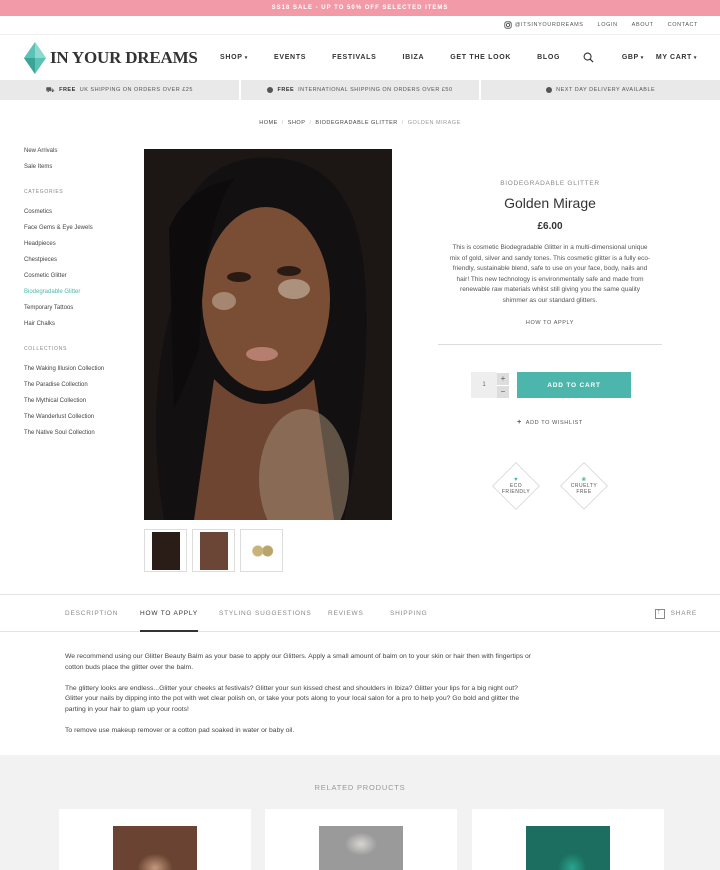 The image size is (720, 870). I want to click on tab-shipping: SHIPPING, so click(408, 613).